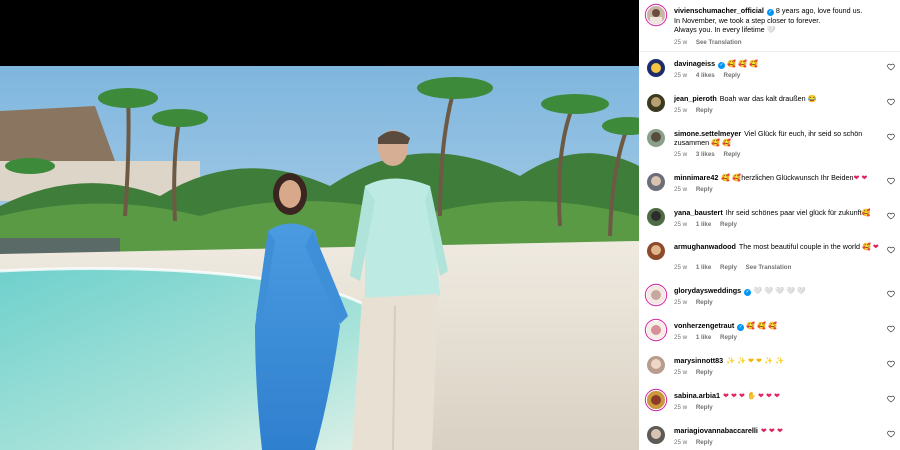  Describe the element at coordinates (776, 98) in the screenshot. I see `comment-text: jean_pieroth Boah war das kalt draußen 😂` at that location.